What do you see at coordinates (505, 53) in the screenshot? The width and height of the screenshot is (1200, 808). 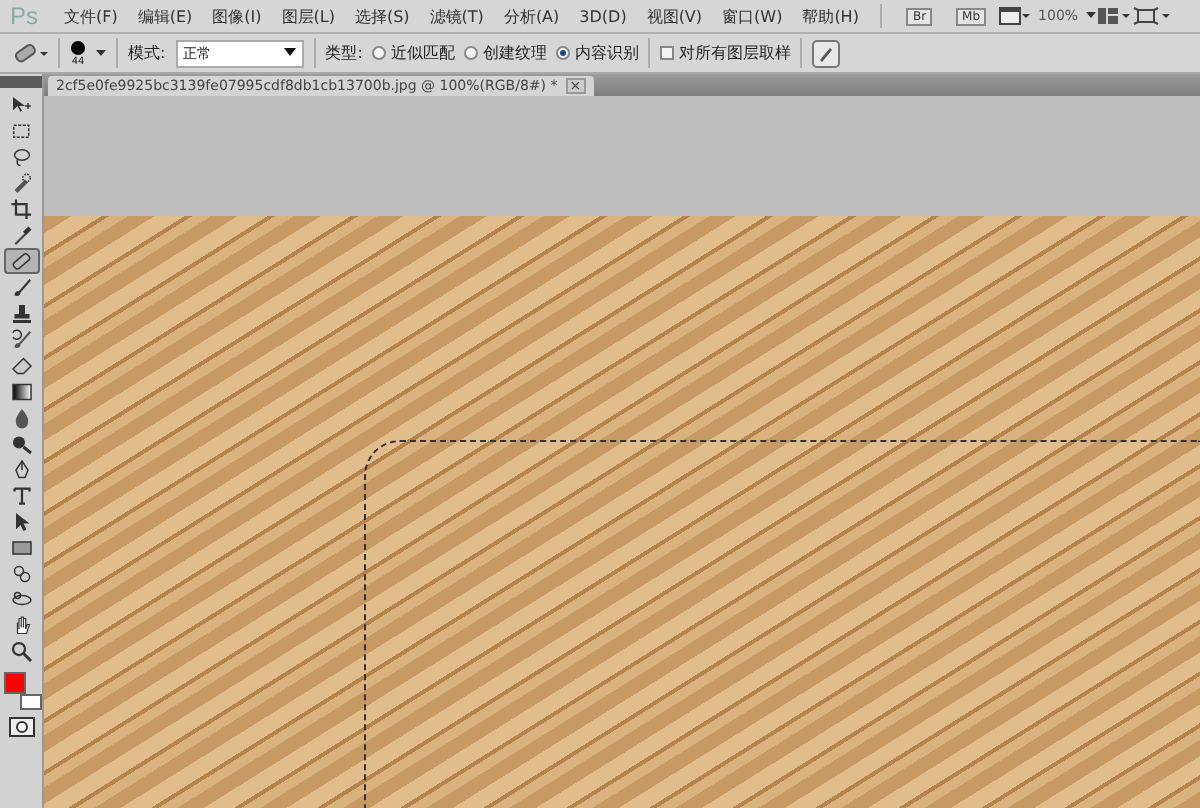 I see `type-radio: 创建纹理` at bounding box center [505, 53].